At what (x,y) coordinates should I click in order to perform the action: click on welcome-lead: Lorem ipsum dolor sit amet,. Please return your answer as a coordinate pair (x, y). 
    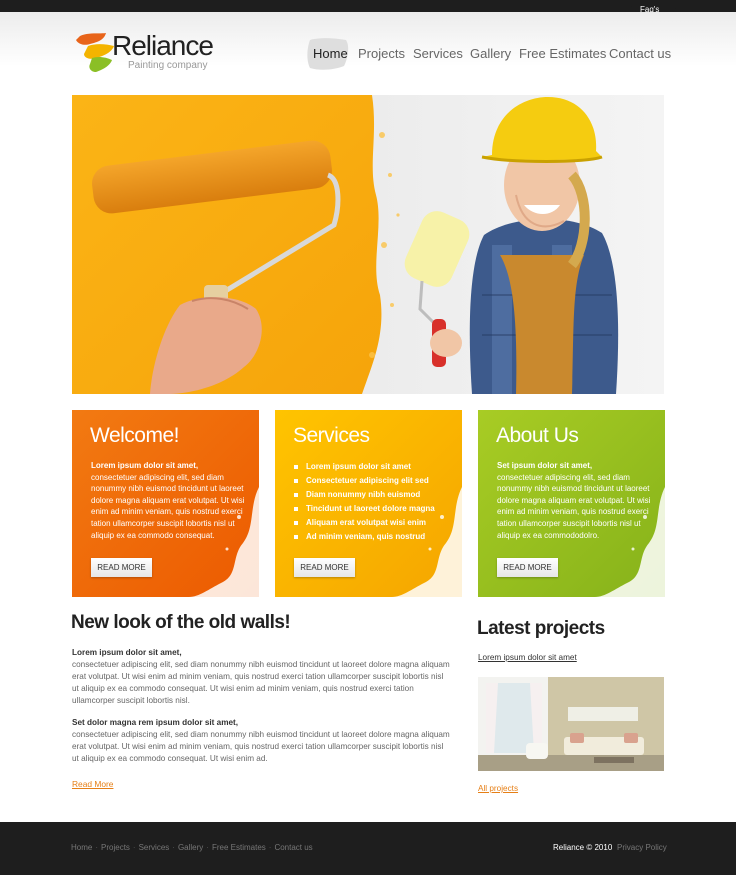
    Looking at the image, I should click on (145, 465).